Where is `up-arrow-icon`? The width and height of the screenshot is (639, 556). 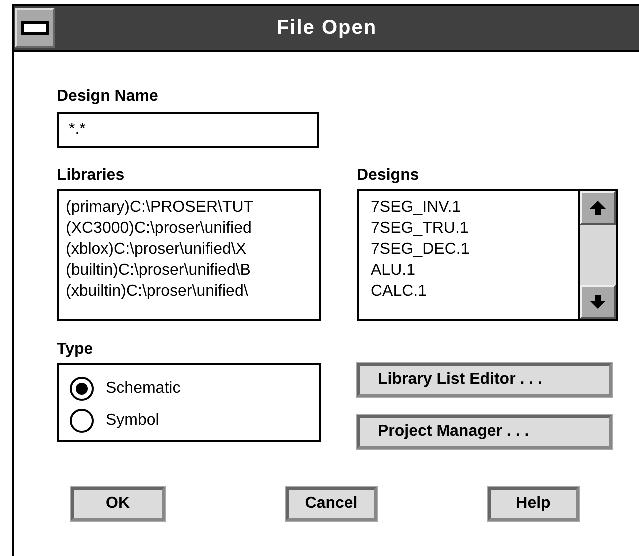 up-arrow-icon is located at coordinates (598, 208).